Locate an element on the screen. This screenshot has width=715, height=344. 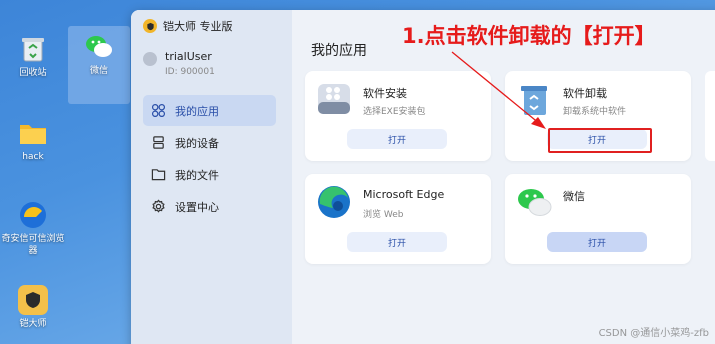
desktop-icon-label: 铠大师 is located at coordinates (33, 324).